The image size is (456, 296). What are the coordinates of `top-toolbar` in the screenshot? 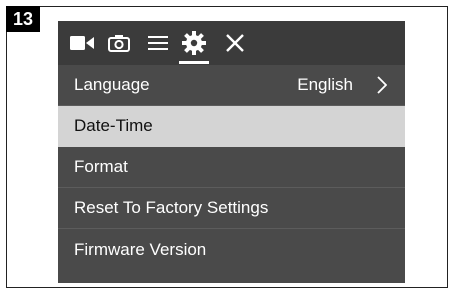 It's located at (231, 43).